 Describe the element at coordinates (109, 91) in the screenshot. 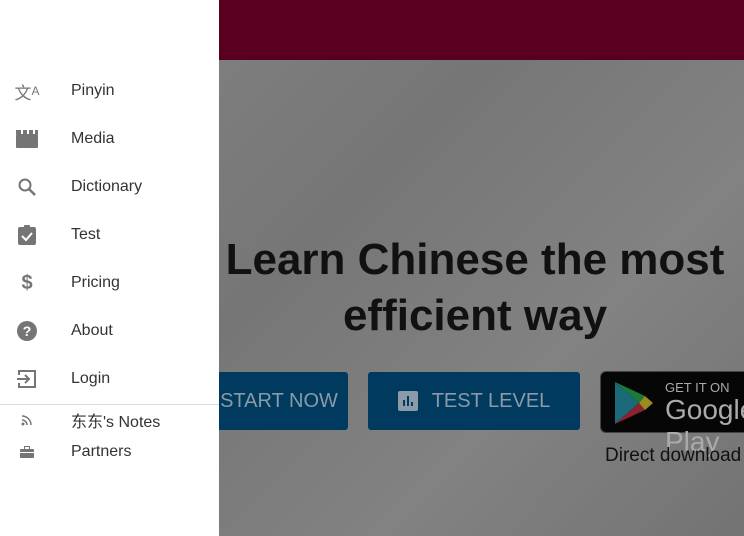

I see `drawer-item-pinyin: 文 A Pinyin` at that location.